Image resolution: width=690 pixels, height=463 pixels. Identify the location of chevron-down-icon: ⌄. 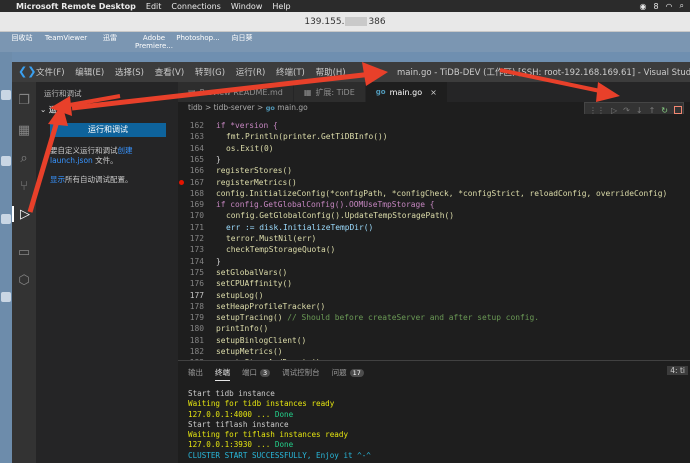
(43, 109).